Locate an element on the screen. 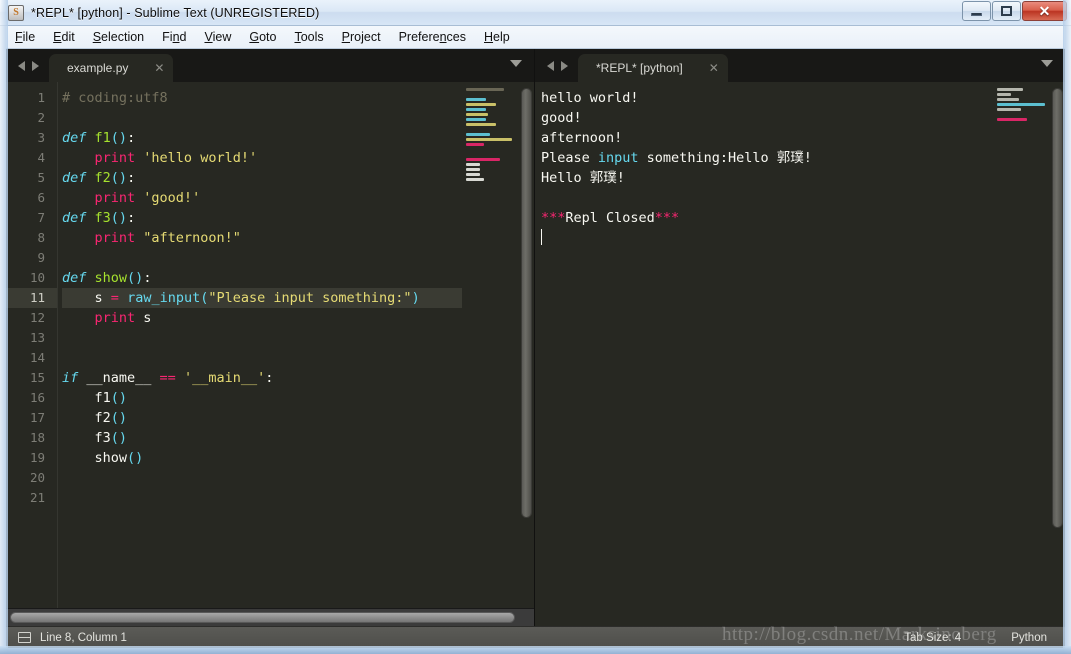 Image resolution: width=1071 pixels, height=654 pixels. repl-line: afternoon! is located at coordinates (767, 138).